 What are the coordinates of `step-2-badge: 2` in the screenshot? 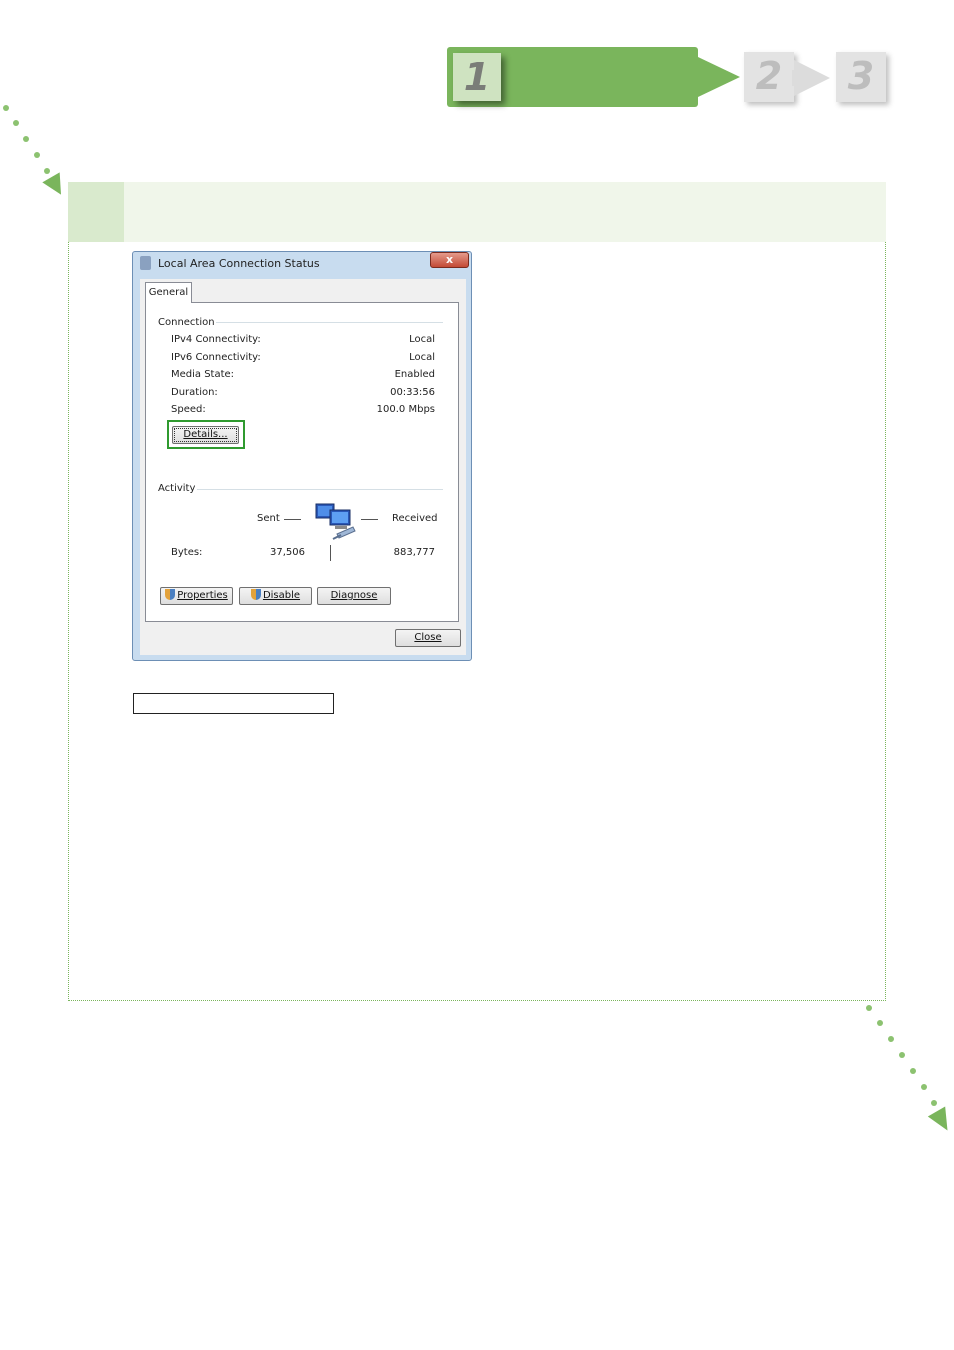 It's located at (769, 77).